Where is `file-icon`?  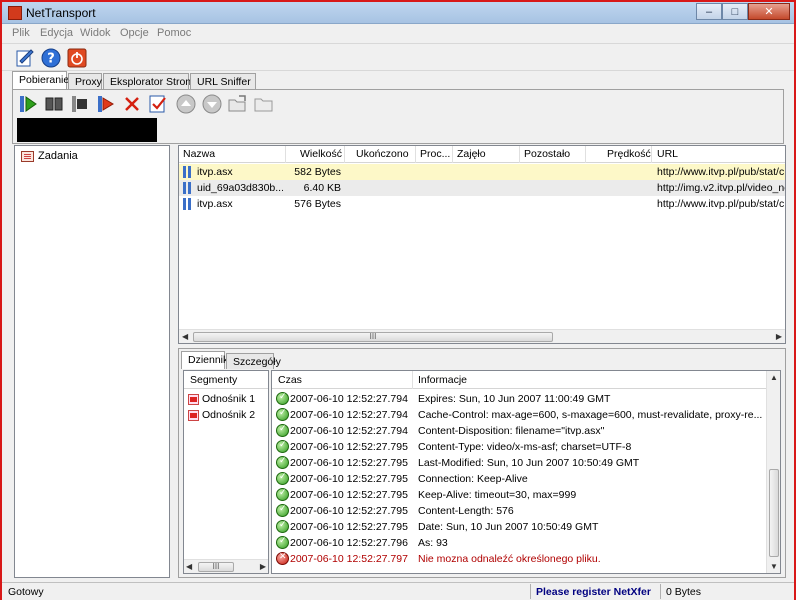
file-icon is located at coordinates (188, 188).